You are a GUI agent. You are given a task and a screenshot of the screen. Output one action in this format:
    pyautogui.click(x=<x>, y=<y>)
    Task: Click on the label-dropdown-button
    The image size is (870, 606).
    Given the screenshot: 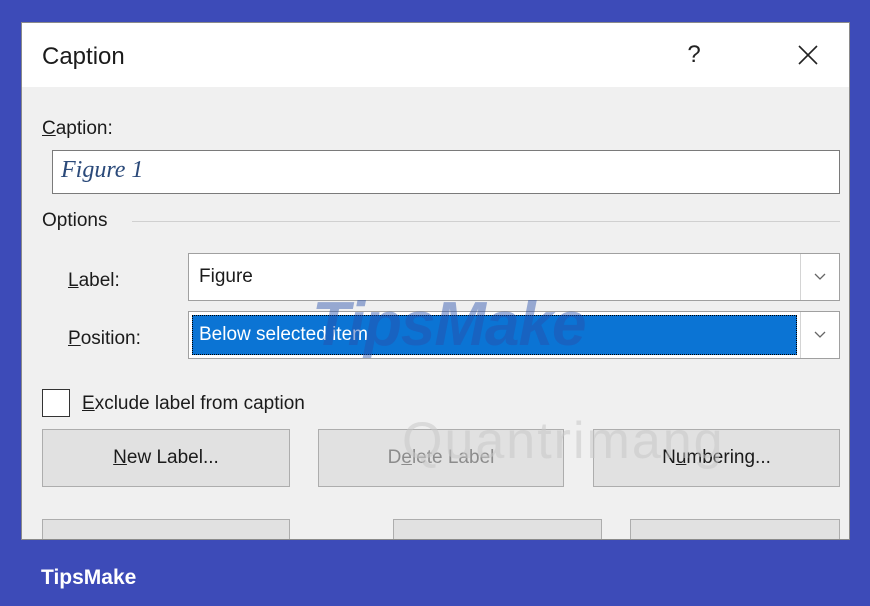 What is the action you would take?
    pyautogui.click(x=819, y=277)
    